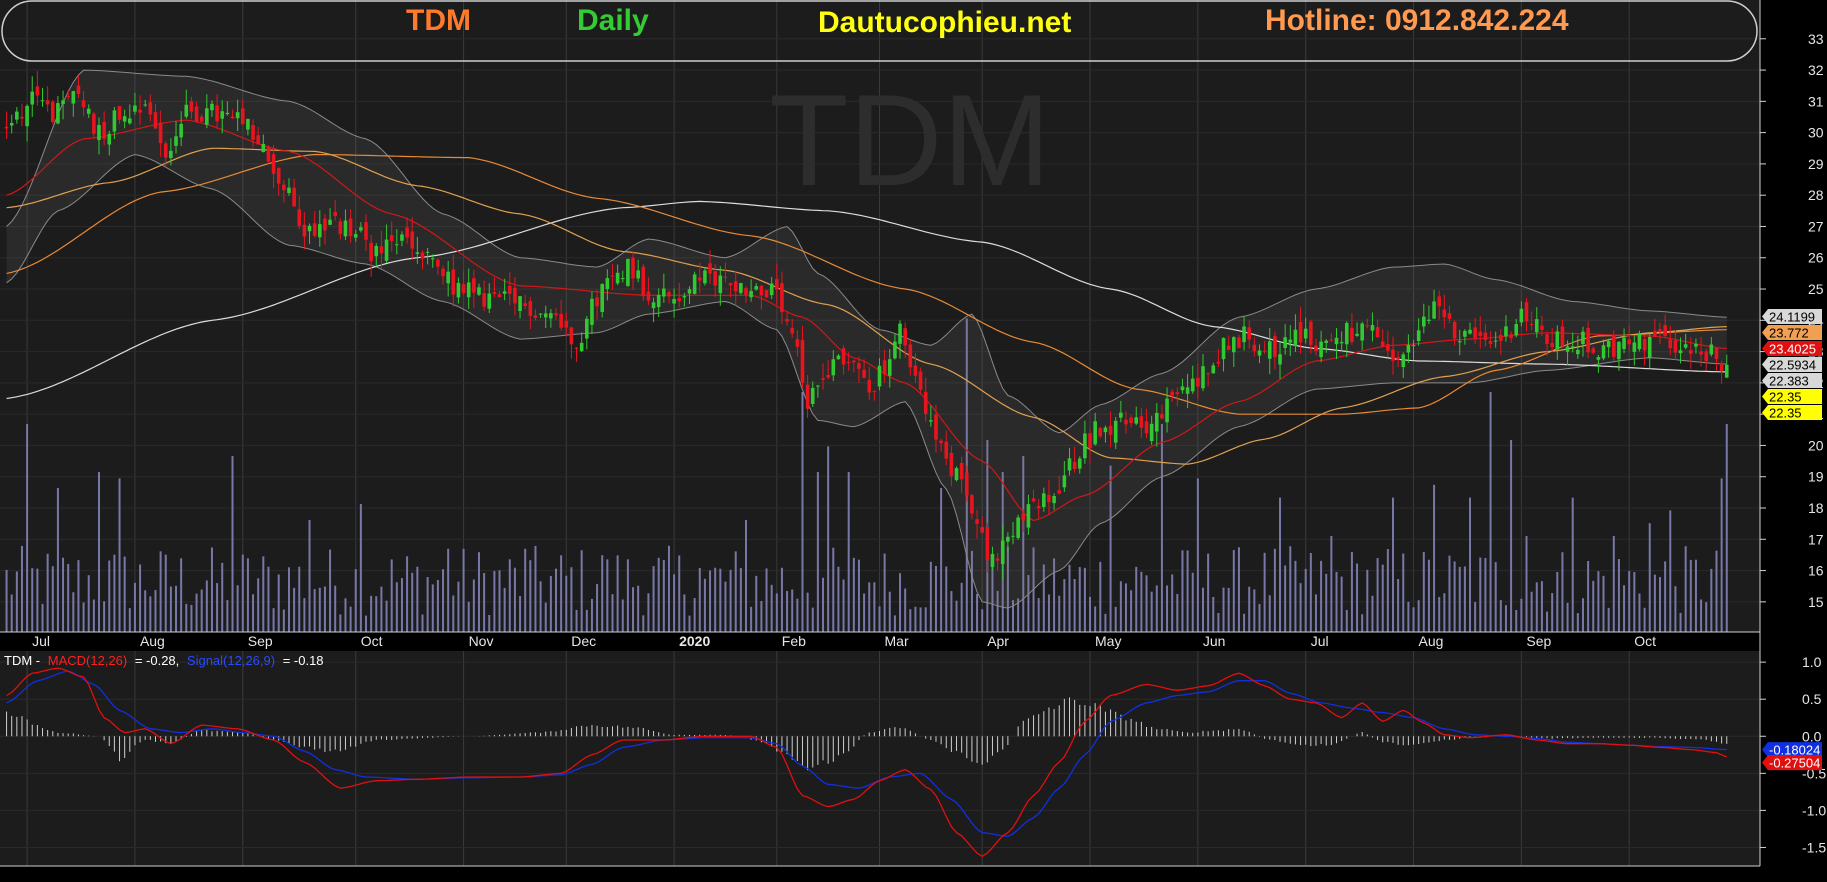 Image resolution: width=1827 pixels, height=882 pixels. Describe the element at coordinates (1816, 70) in the screenshot. I see `price-tick-label: 32` at that location.